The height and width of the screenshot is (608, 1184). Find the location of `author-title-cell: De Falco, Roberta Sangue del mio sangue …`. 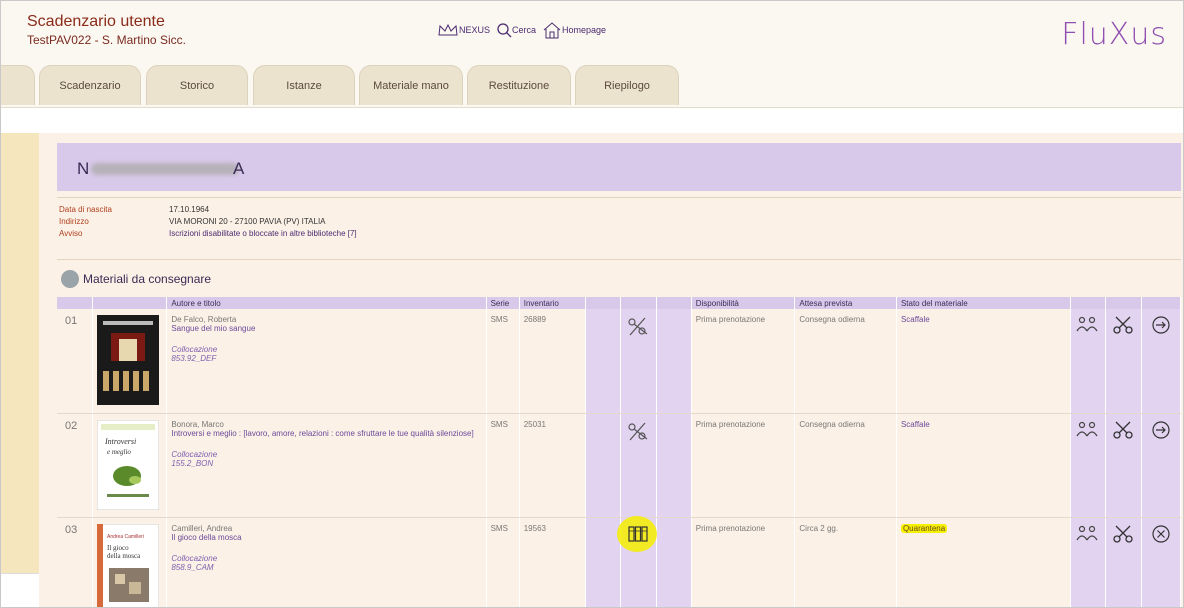

author-title-cell: De Falco, Roberta Sangue del mio sangue … is located at coordinates (326, 361).